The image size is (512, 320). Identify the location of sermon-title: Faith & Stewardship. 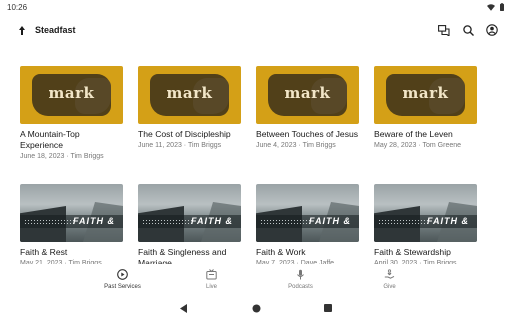
(412, 252).